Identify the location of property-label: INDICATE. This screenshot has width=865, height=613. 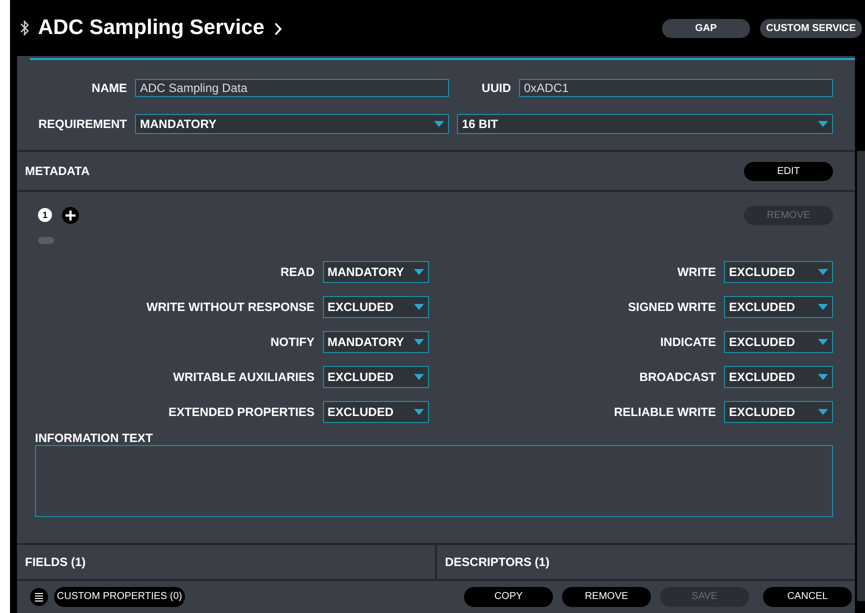
(687, 342).